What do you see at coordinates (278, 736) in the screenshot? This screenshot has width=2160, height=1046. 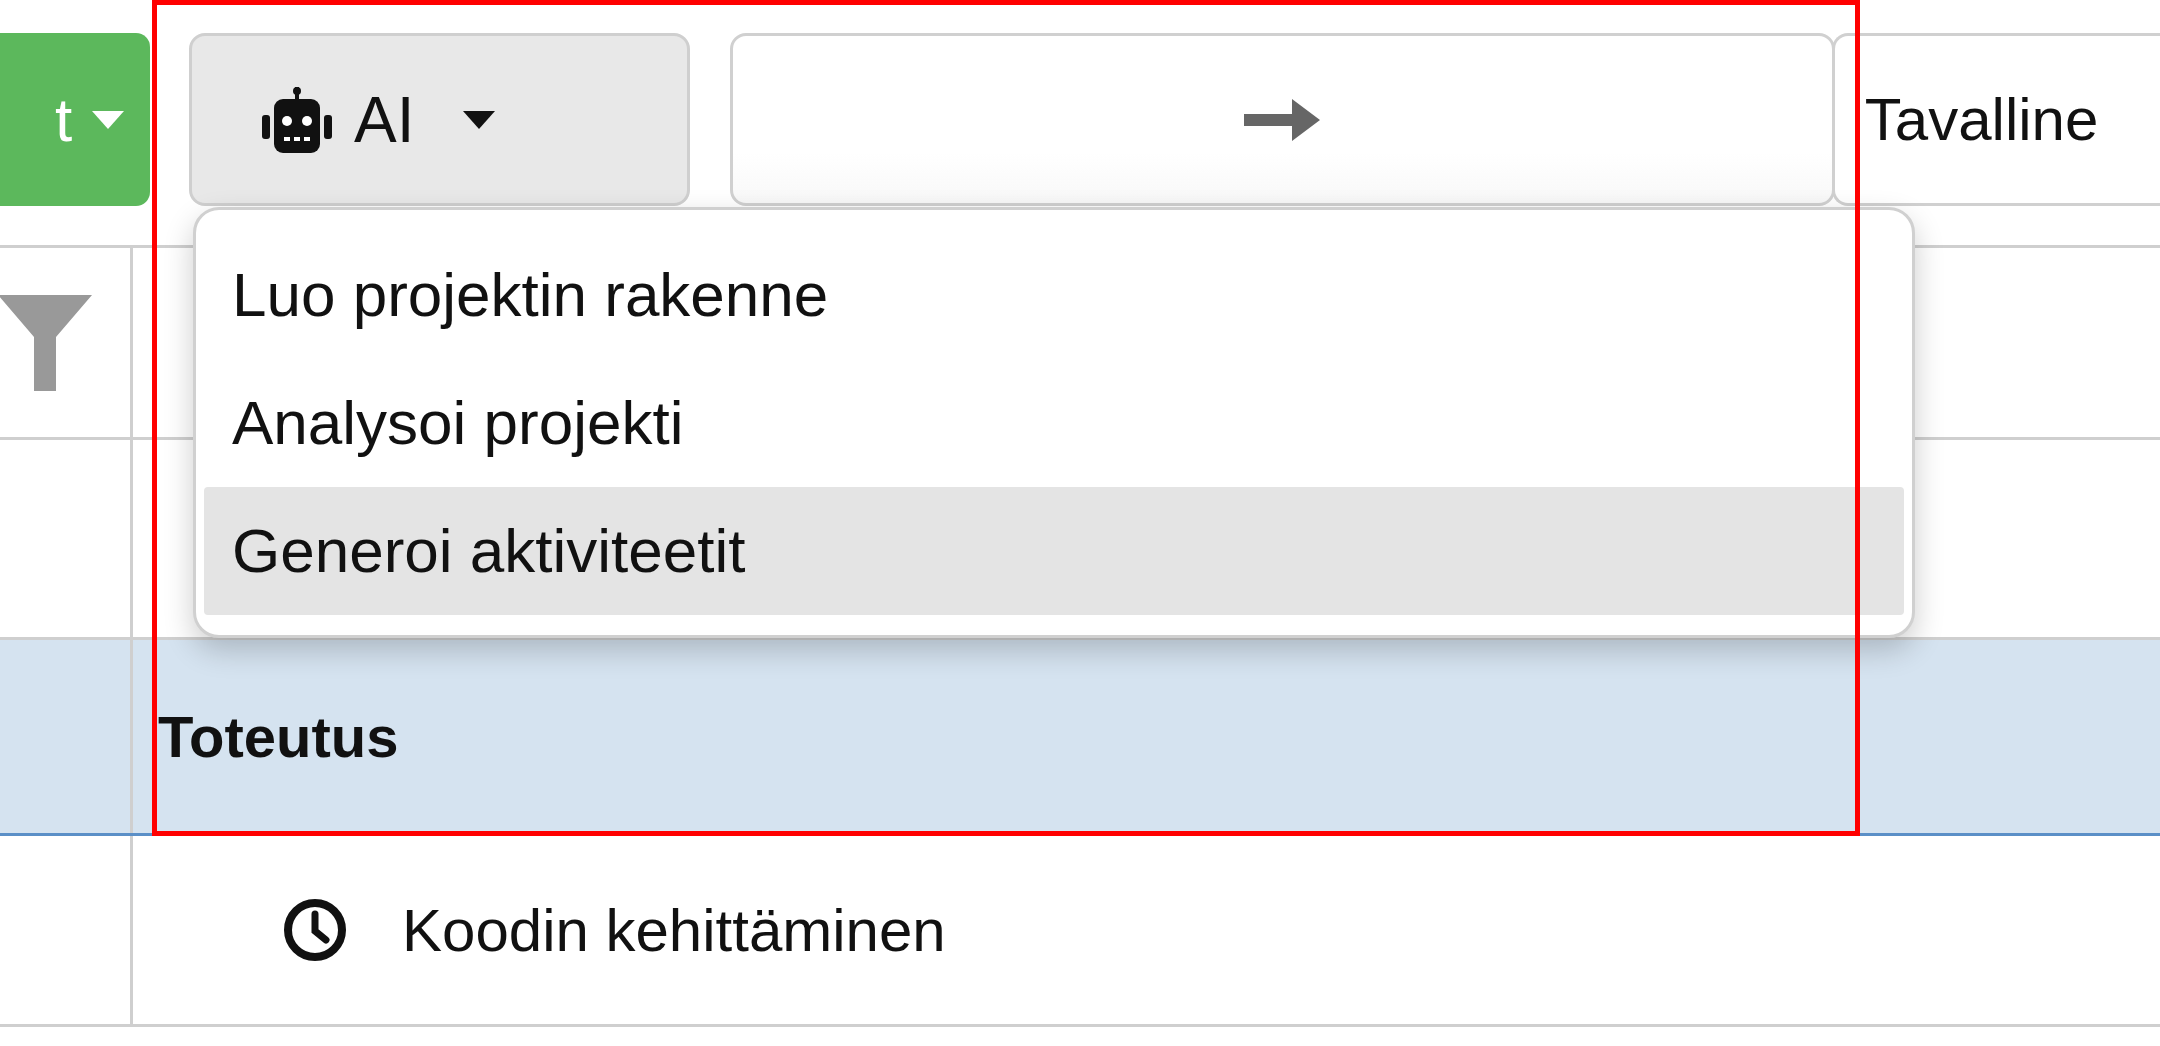 I see `group-label: Toteutus` at bounding box center [278, 736].